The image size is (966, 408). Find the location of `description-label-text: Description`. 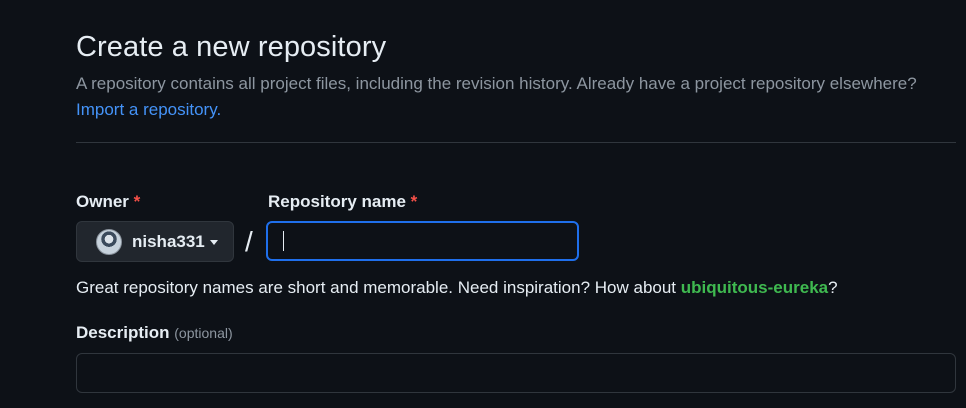

description-label-text: Description is located at coordinates (123, 332).